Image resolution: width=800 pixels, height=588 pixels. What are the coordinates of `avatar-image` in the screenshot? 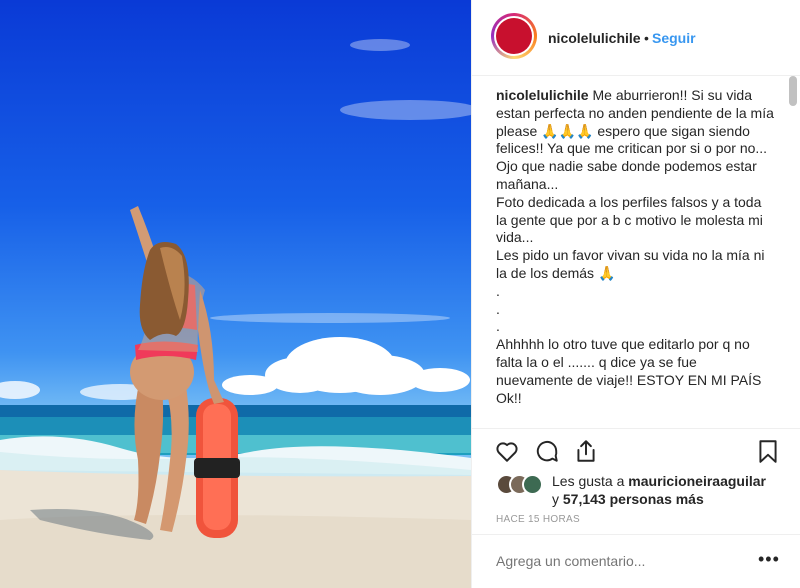 It's located at (514, 36).